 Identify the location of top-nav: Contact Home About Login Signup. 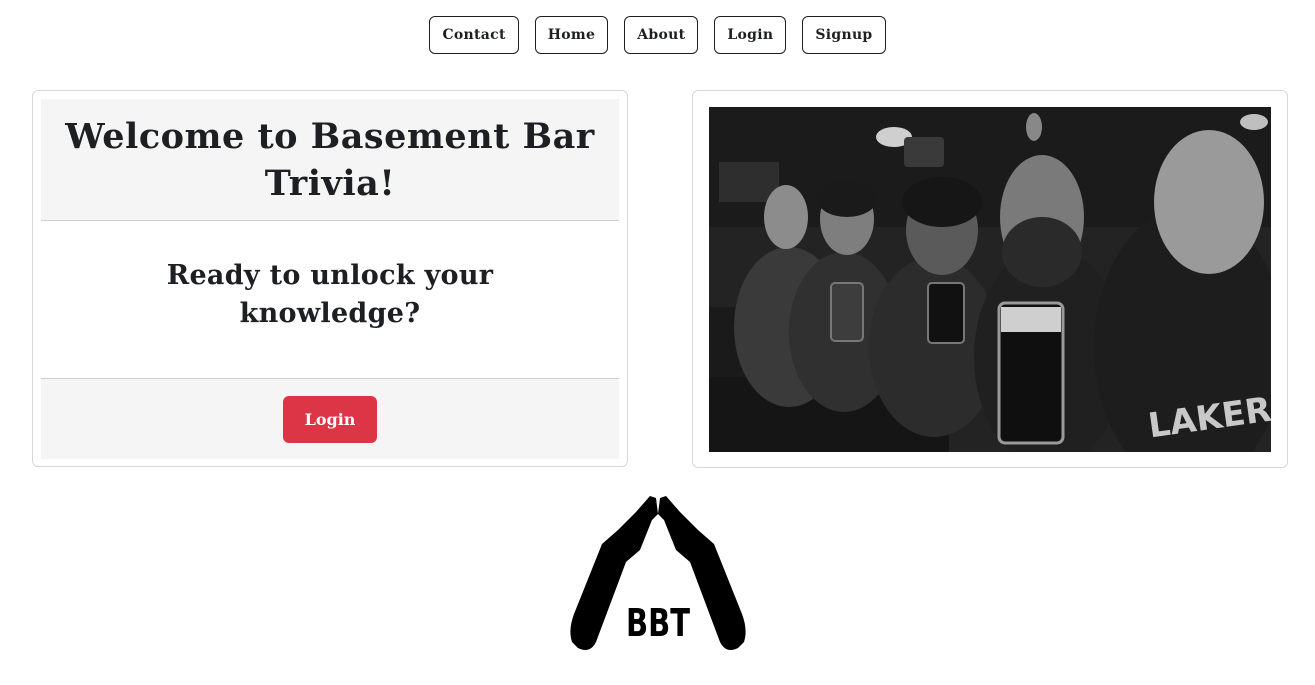
(657, 35).